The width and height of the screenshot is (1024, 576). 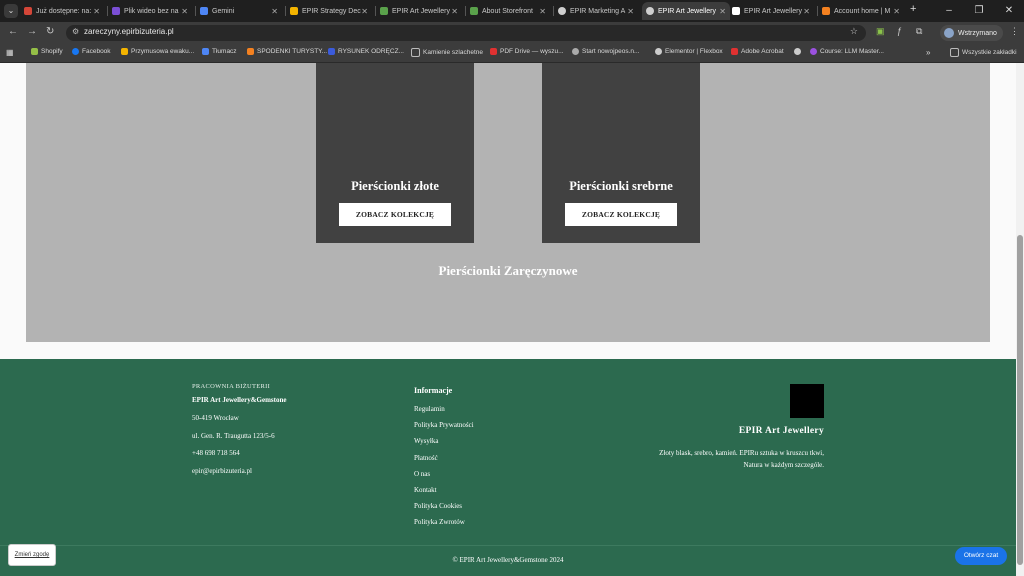 I want to click on address-bar: ⚙ zareczyny.epirbizuteria.pl ☆, so click(x=466, y=33).